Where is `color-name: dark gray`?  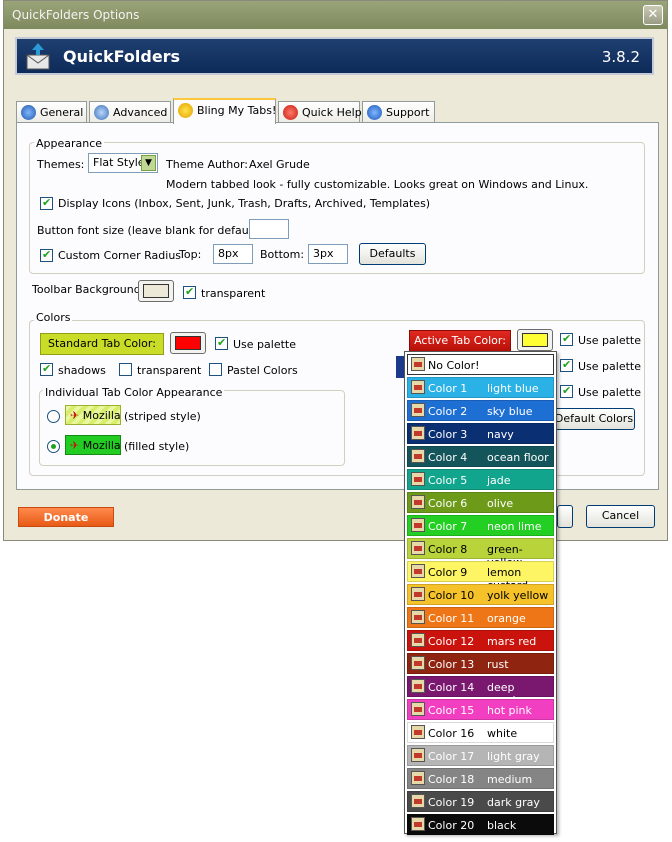
color-name: dark gray is located at coordinates (513, 802).